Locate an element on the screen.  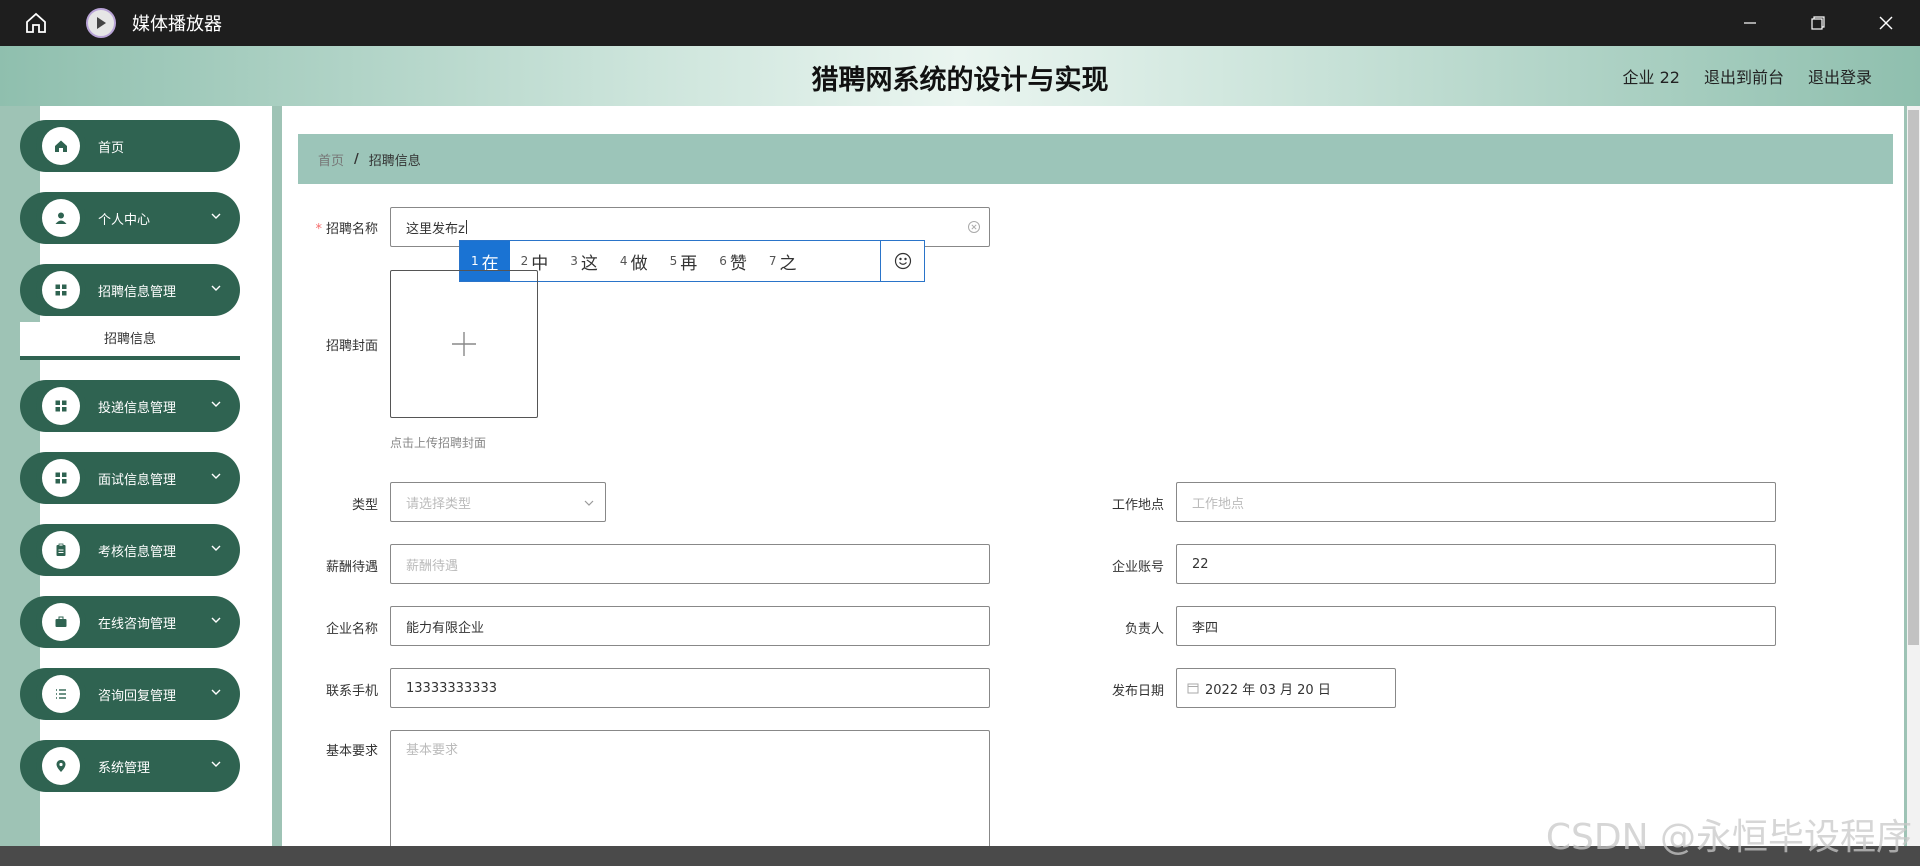
sidebar-item-label: 系统管理 is located at coordinates (124, 768).